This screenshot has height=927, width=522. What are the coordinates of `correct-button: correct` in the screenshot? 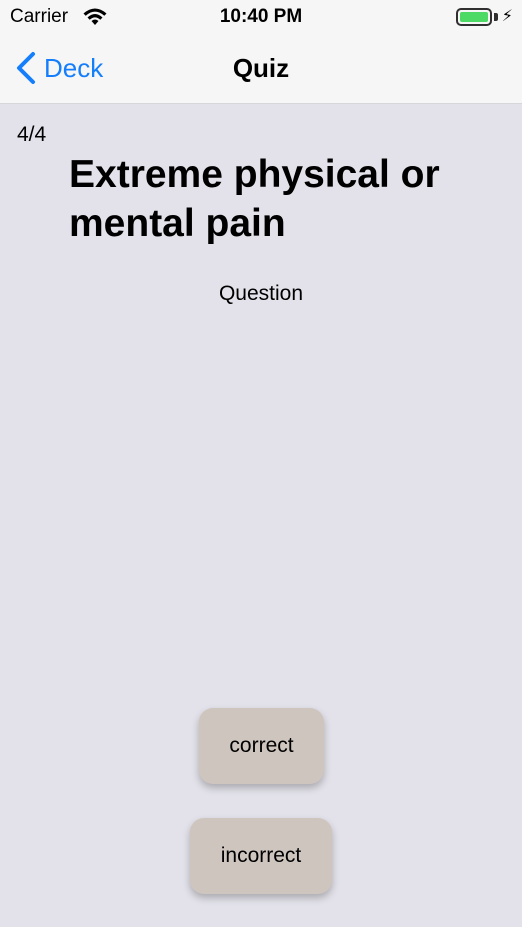 It's located at (261, 746).